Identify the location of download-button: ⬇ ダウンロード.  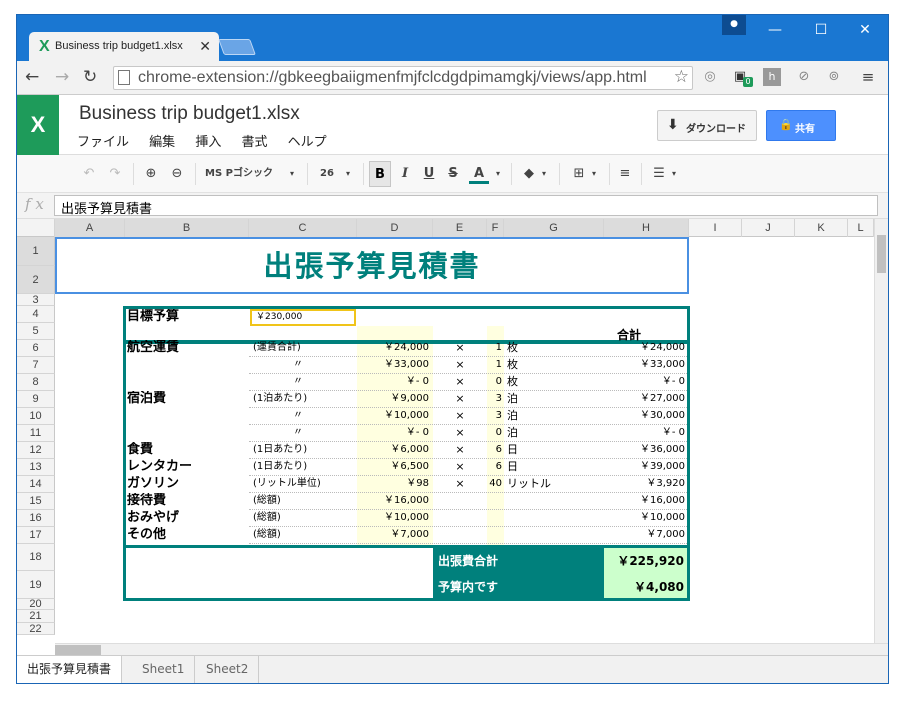
(707, 125).